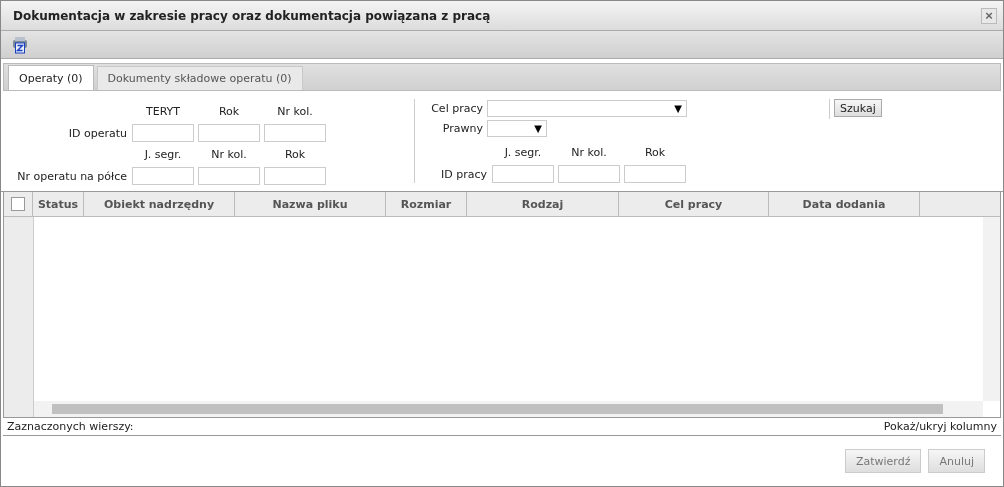 The height and width of the screenshot is (487, 1004). What do you see at coordinates (464, 174) in the screenshot?
I see `field-label: ID pracy` at bounding box center [464, 174].